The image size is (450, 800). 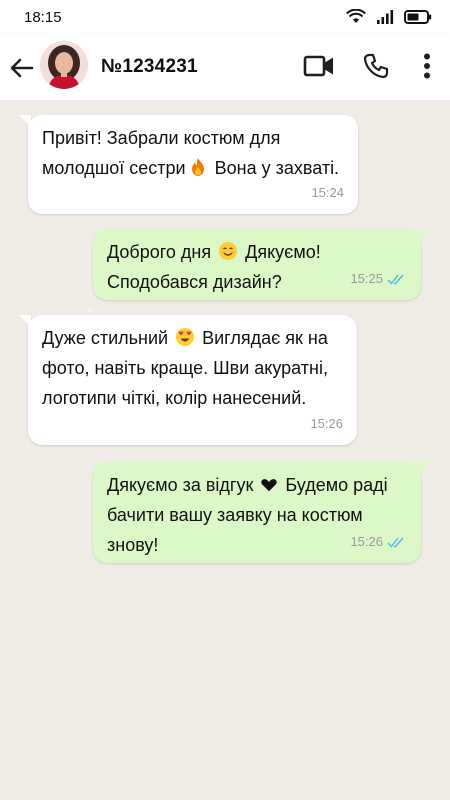 I want to click on message-text-part: Вона у захваті., so click(x=277, y=168).